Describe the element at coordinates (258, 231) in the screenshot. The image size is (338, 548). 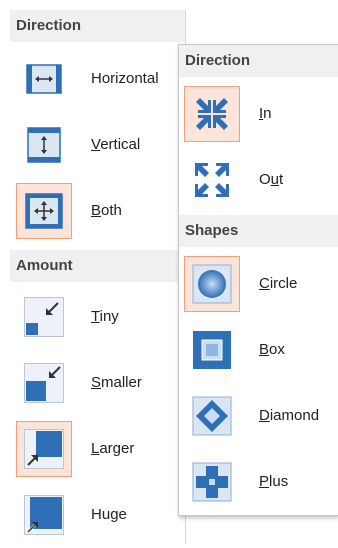
I see `shapes-header: Shapes` at that location.